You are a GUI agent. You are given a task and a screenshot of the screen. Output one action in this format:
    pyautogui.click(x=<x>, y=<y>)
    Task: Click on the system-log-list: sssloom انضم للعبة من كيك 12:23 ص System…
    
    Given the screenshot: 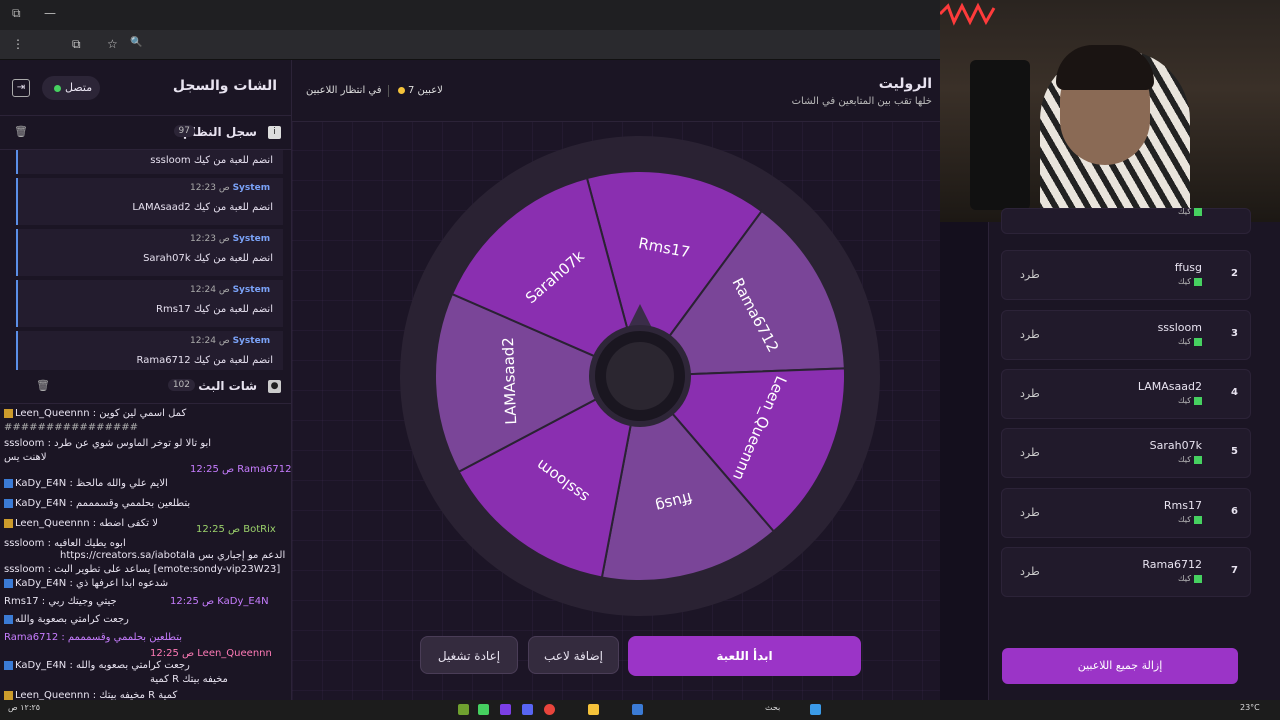 What is the action you would take?
    pyautogui.click(x=145, y=260)
    